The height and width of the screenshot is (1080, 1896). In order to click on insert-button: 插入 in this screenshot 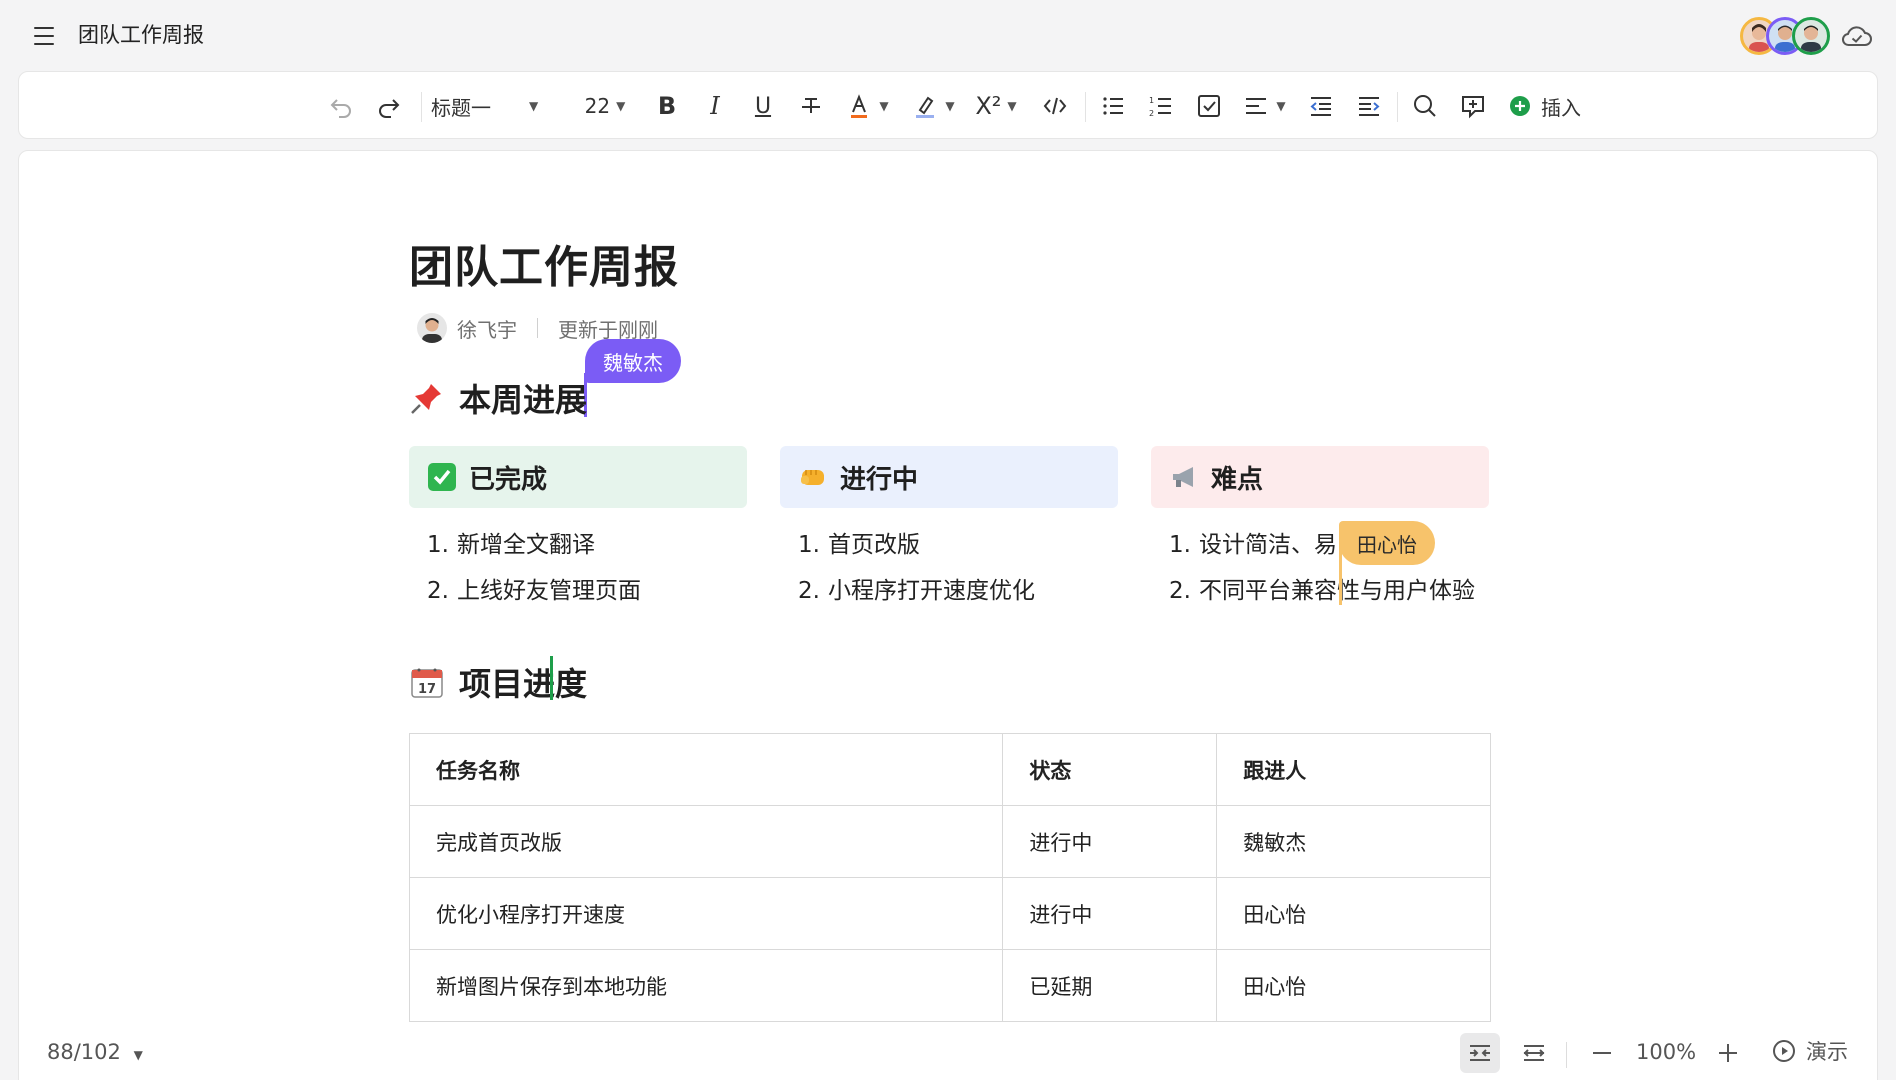, I will do `click(1554, 106)`.